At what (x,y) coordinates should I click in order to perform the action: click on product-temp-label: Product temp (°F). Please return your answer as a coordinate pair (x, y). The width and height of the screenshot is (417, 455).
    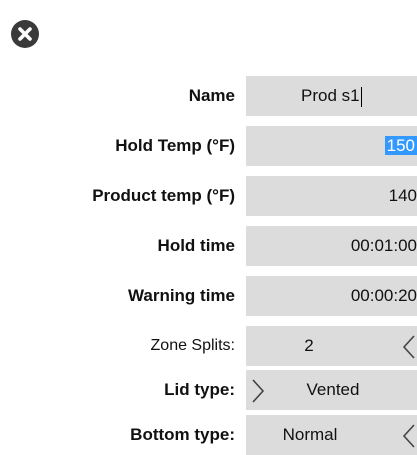
    Looking at the image, I should click on (163, 195).